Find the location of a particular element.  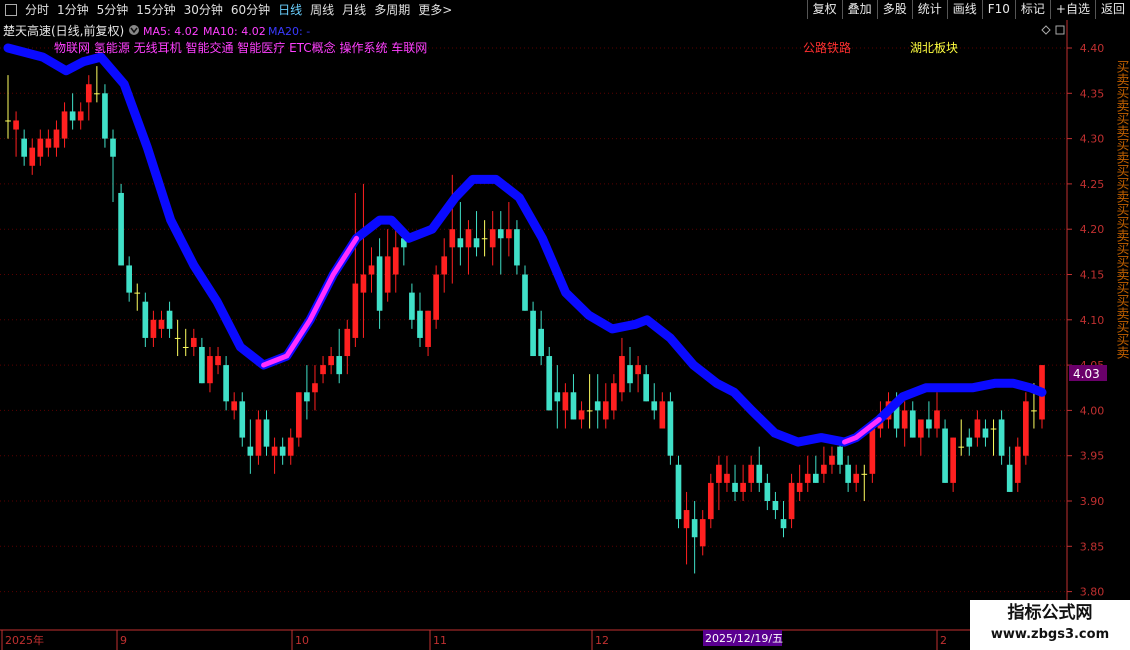

tab-monthly: 月线 is located at coordinates (354, 10).